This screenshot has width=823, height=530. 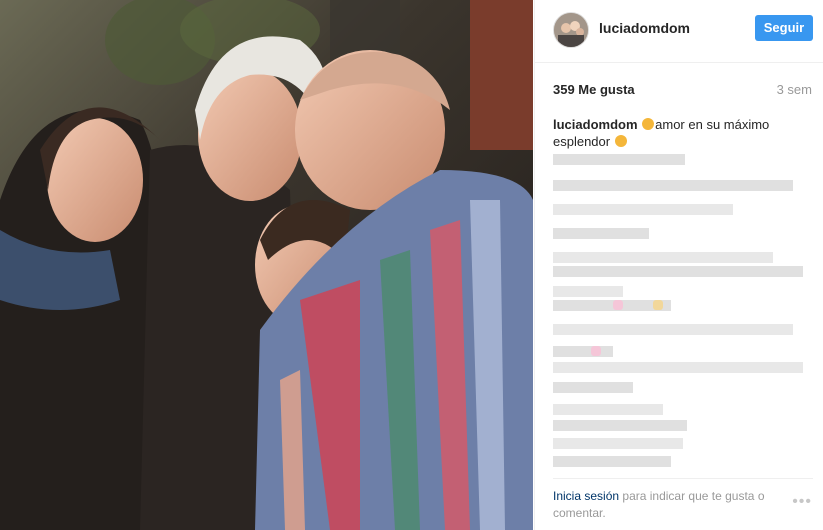 I want to click on post-caption: luciadomdom amor en su máximo esplendor, so click(x=663, y=133).